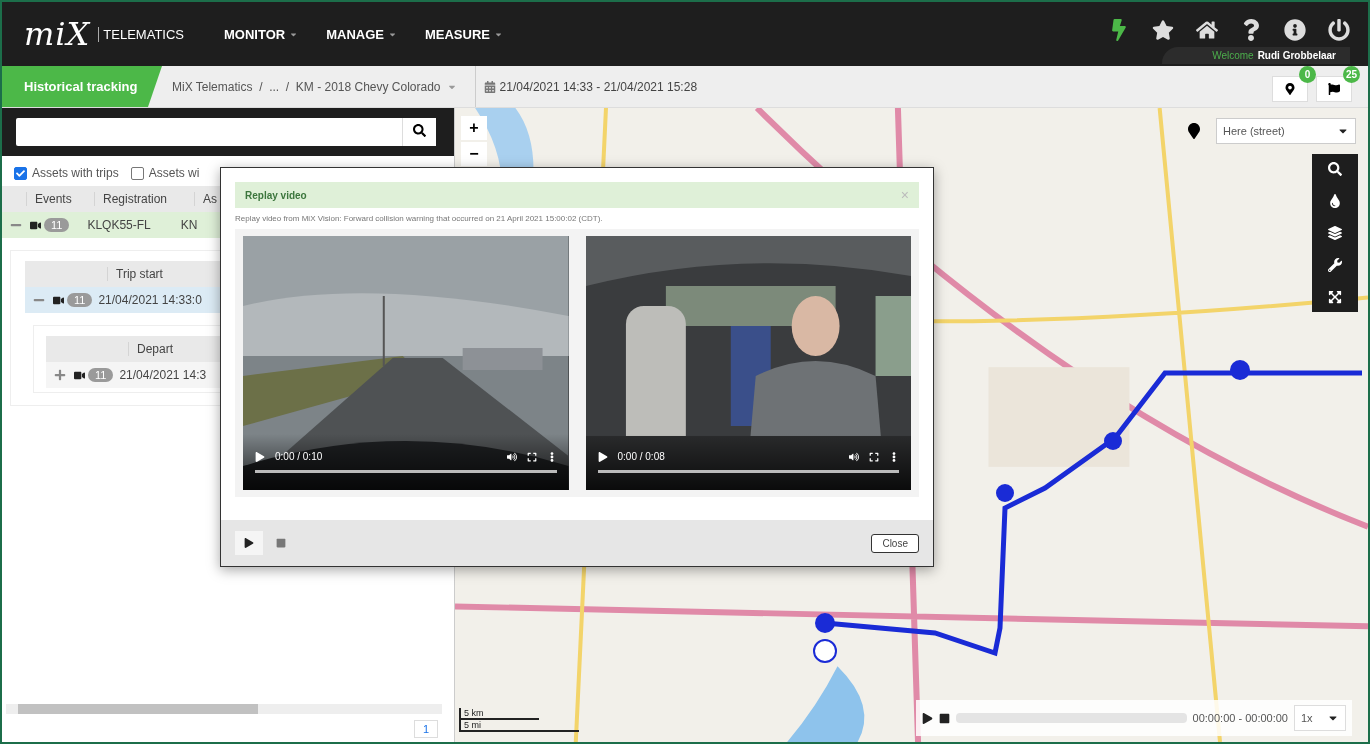  I want to click on pin-icon, so click(1290, 88).